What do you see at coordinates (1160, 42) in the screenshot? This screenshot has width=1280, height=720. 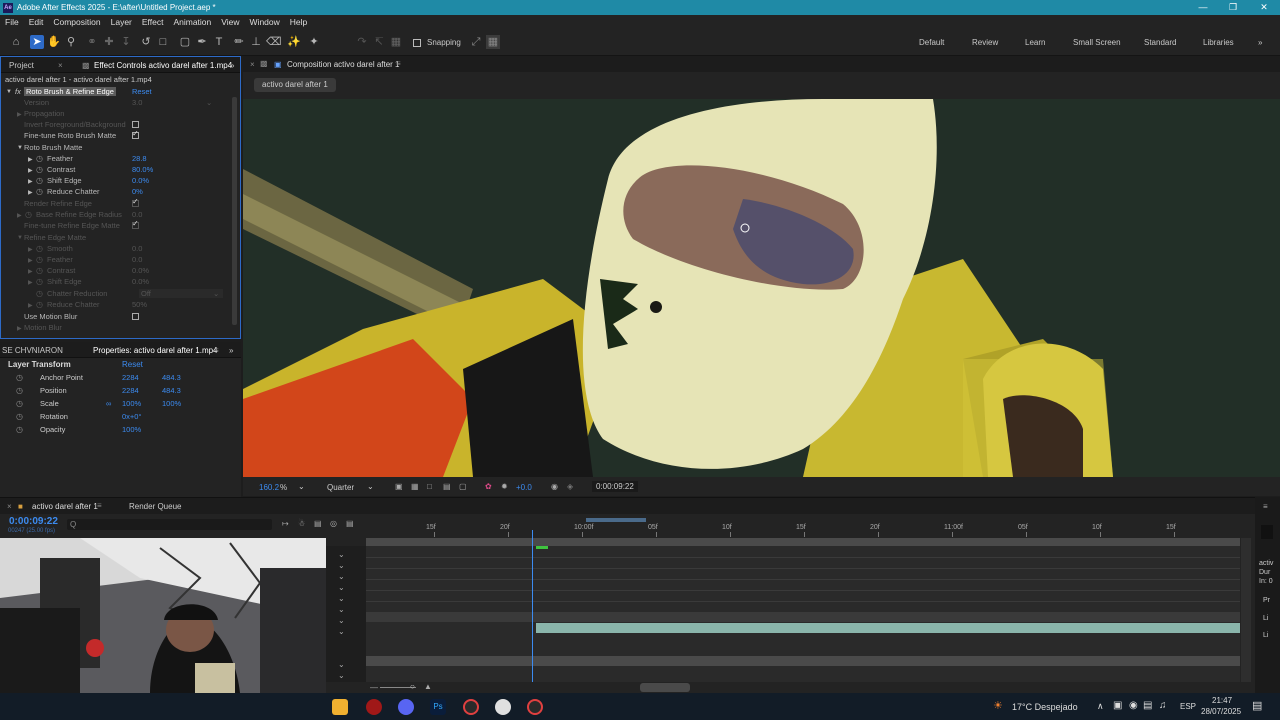 I see `workspace-standard: Standard` at bounding box center [1160, 42].